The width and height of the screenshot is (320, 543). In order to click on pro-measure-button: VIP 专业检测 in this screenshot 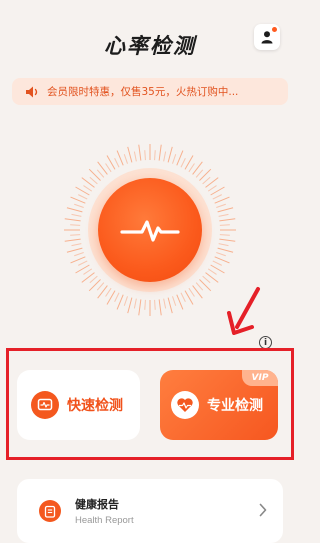, I will do `click(219, 405)`.